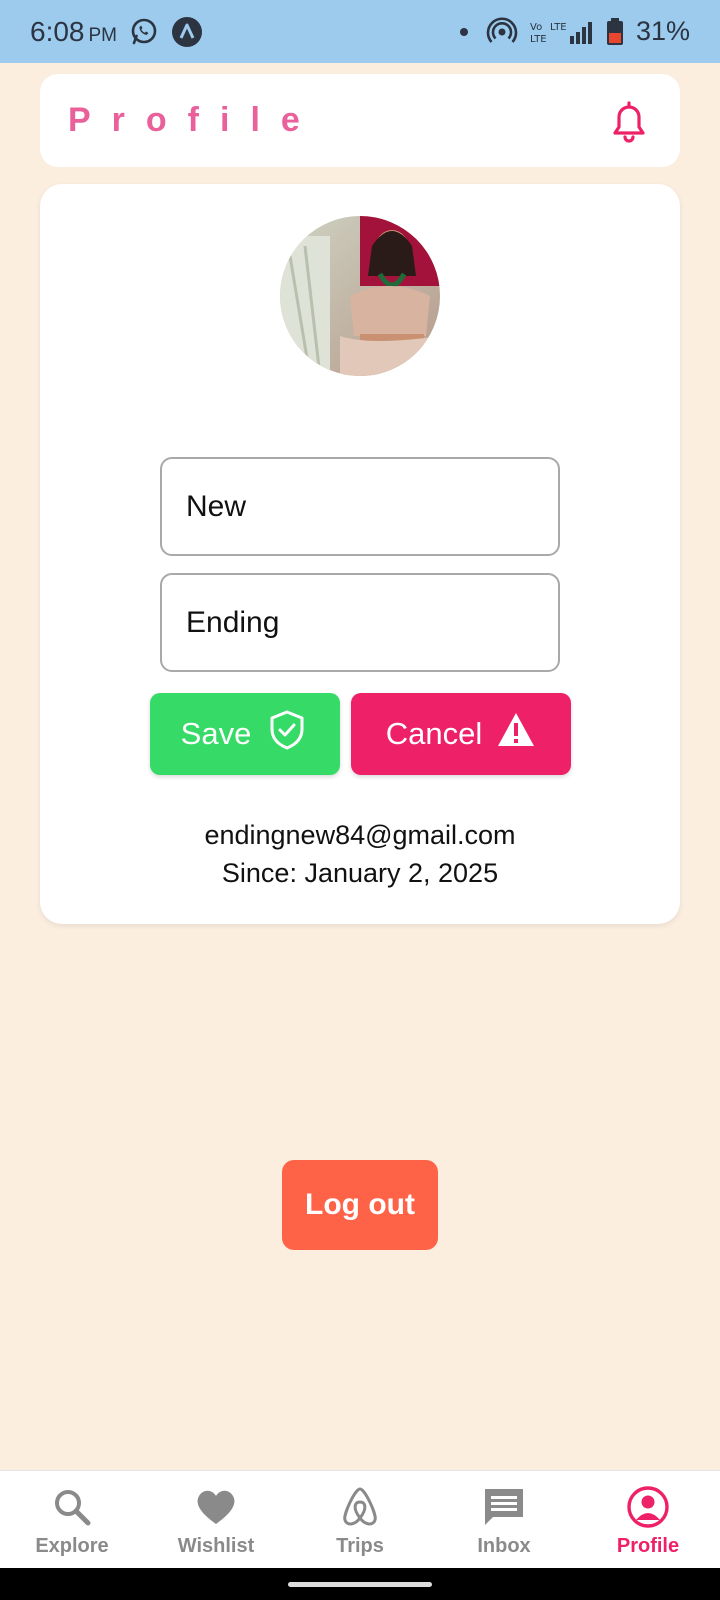 The height and width of the screenshot is (1600, 720). I want to click on gesture-bar, so click(360, 1584).